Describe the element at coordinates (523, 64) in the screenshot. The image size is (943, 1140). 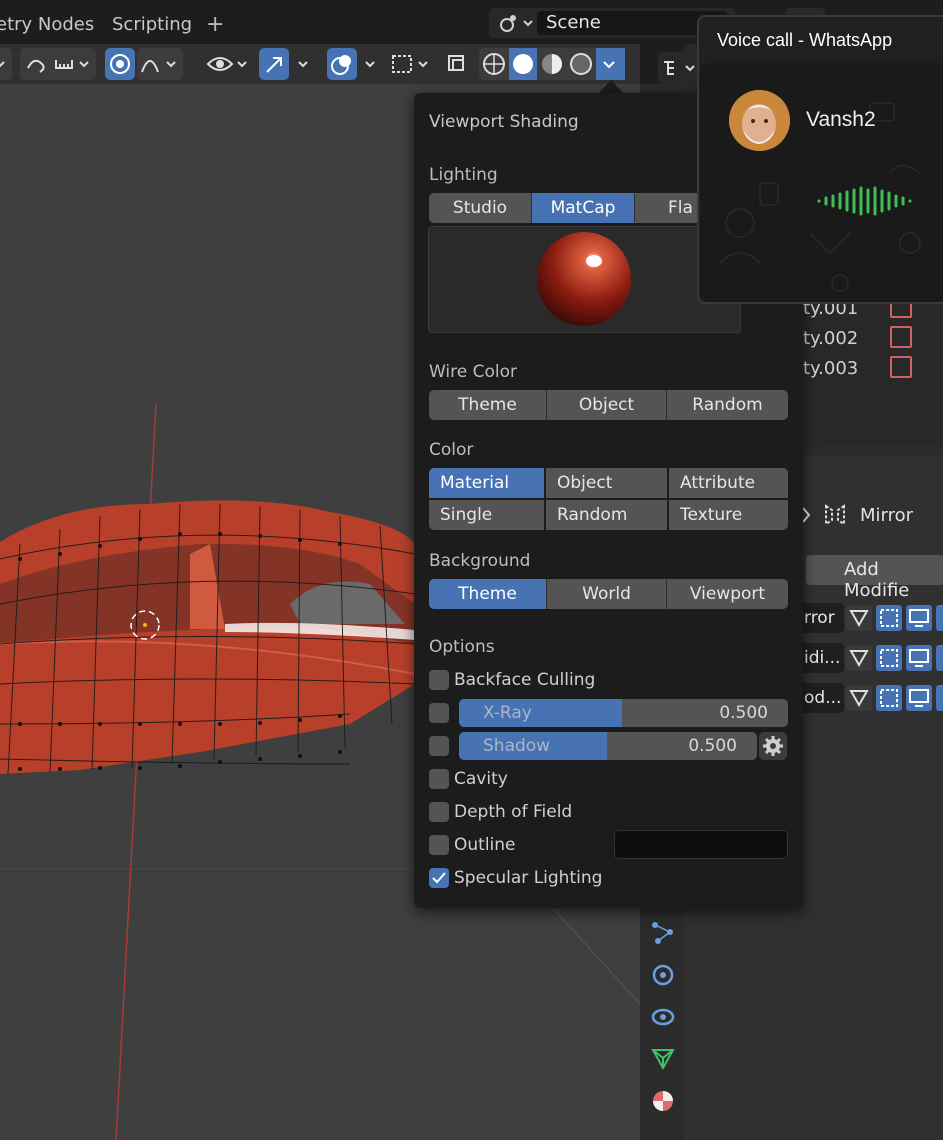
I see `solid-shading-button` at that location.